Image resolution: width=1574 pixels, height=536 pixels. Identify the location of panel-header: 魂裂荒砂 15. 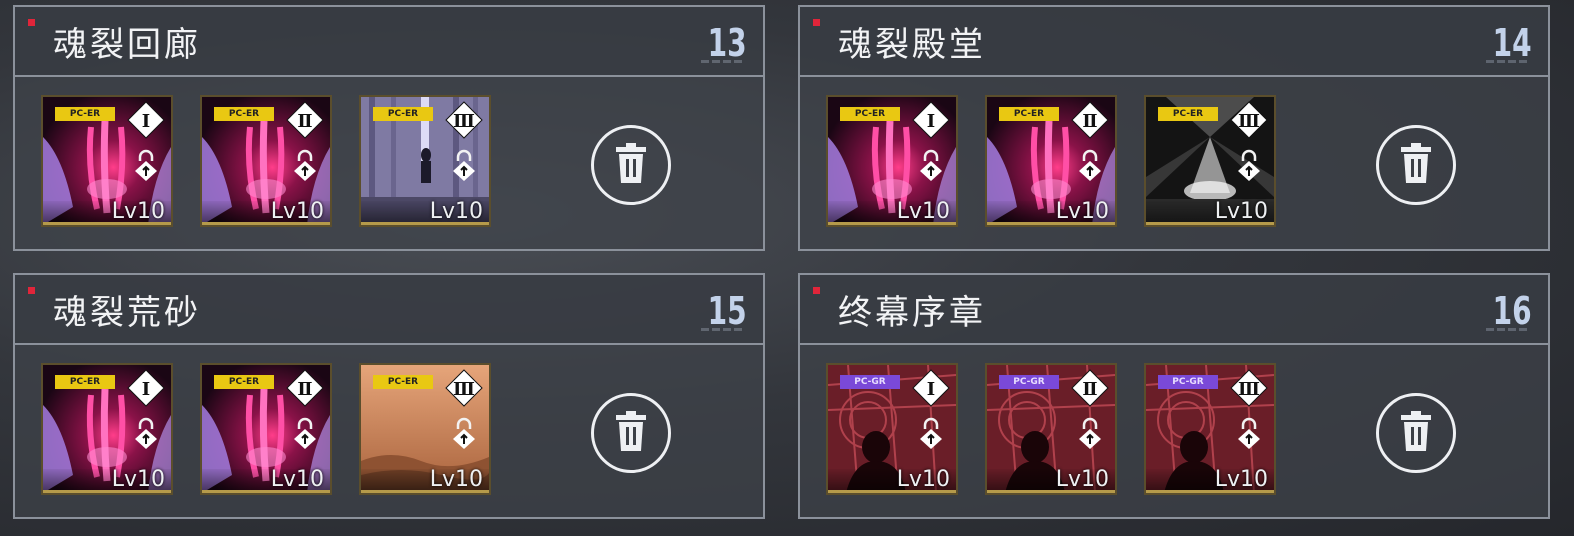
(389, 310).